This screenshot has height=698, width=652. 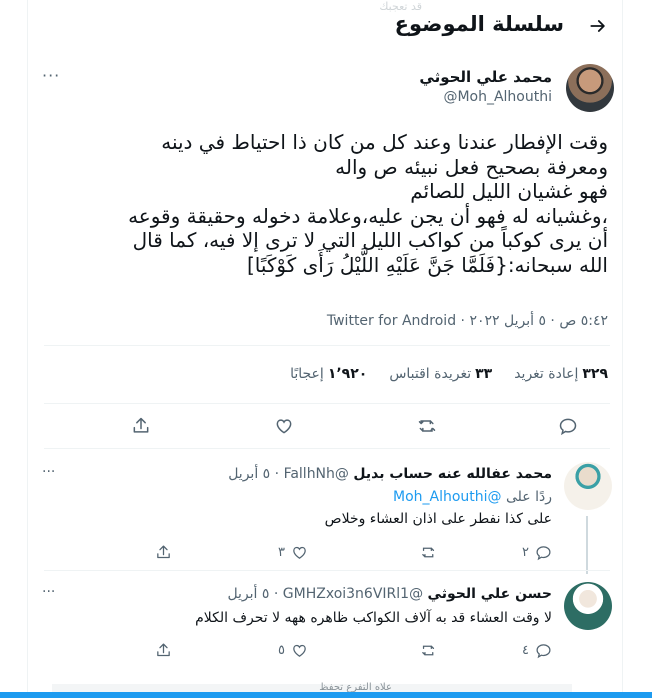 What do you see at coordinates (281, 552) in the screenshot?
I see `like-count: ٣` at bounding box center [281, 552].